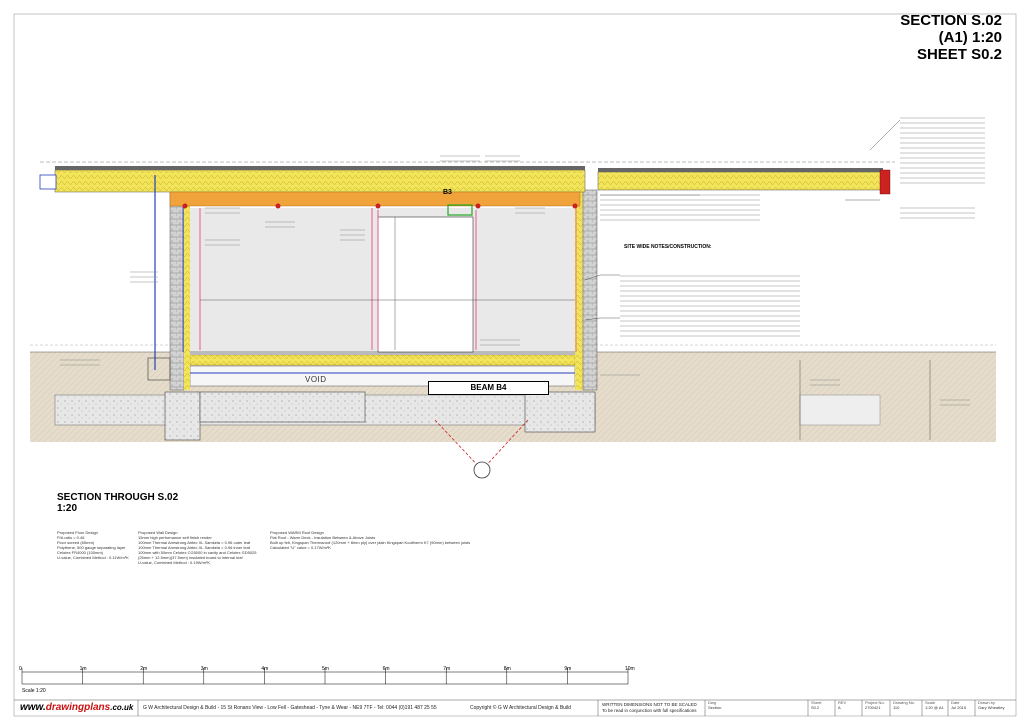  What do you see at coordinates (970, 37) in the screenshot?
I see `title-line-2: (A1) 1:20` at bounding box center [970, 37].